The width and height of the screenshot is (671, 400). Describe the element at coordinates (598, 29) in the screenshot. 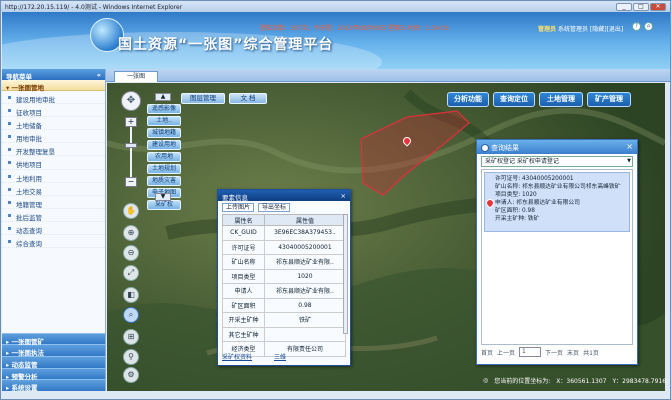

I see `hide-link: [隐藏]` at that location.